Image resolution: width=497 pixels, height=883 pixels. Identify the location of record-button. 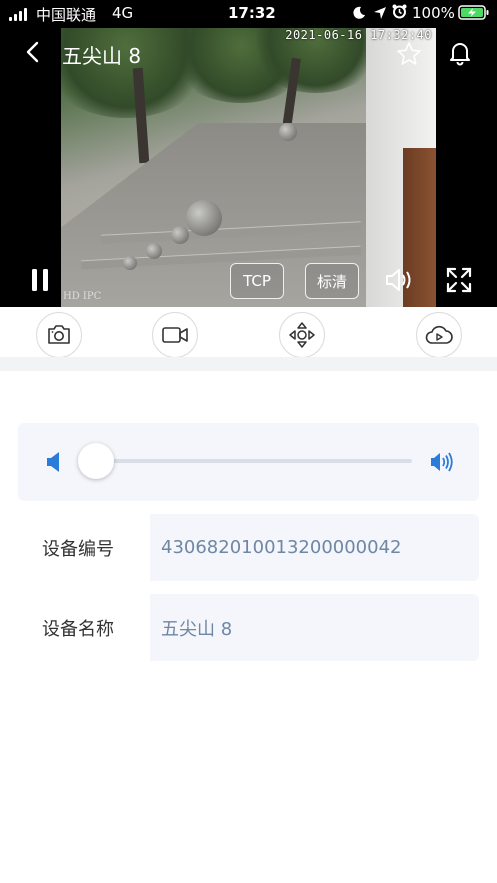
(175, 335).